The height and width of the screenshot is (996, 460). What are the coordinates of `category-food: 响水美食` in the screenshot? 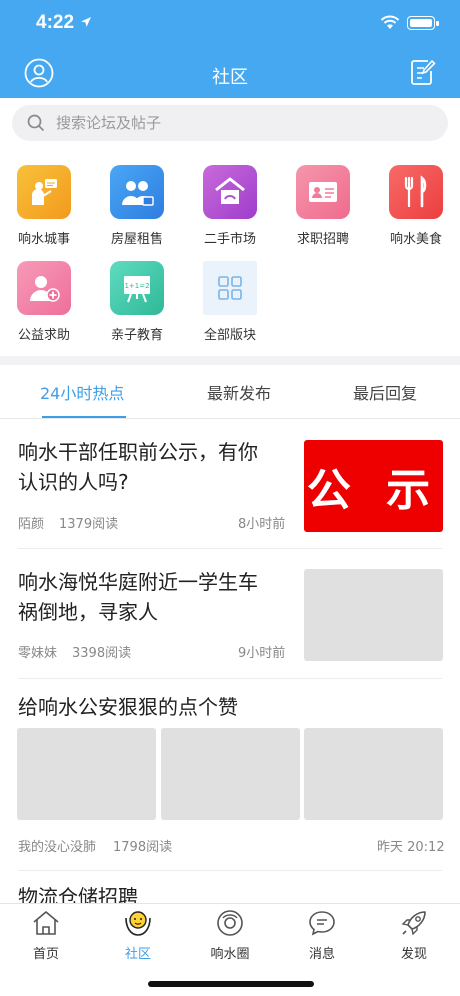 It's located at (416, 206).